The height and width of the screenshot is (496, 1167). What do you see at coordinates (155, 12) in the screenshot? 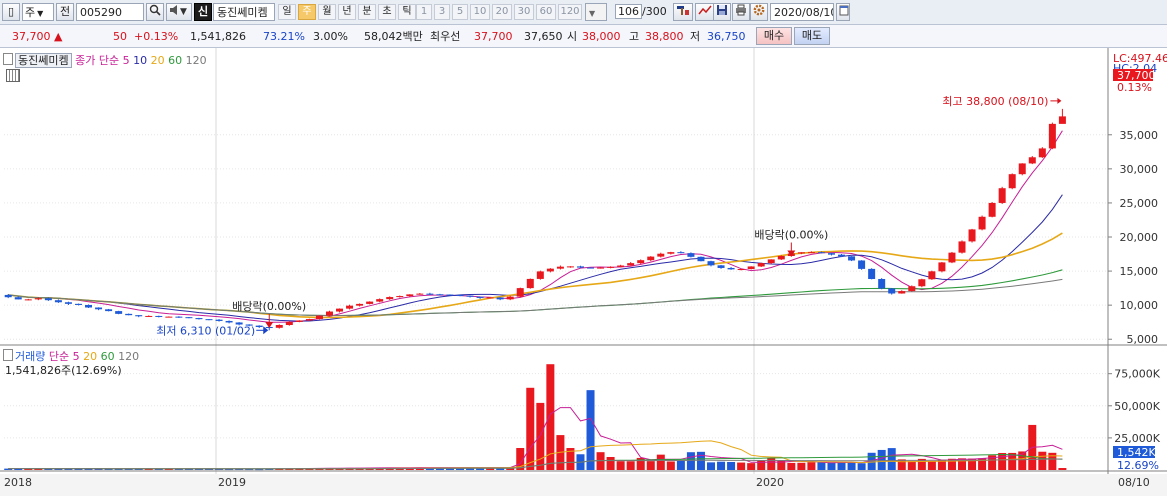
I see `search-button` at bounding box center [155, 12].